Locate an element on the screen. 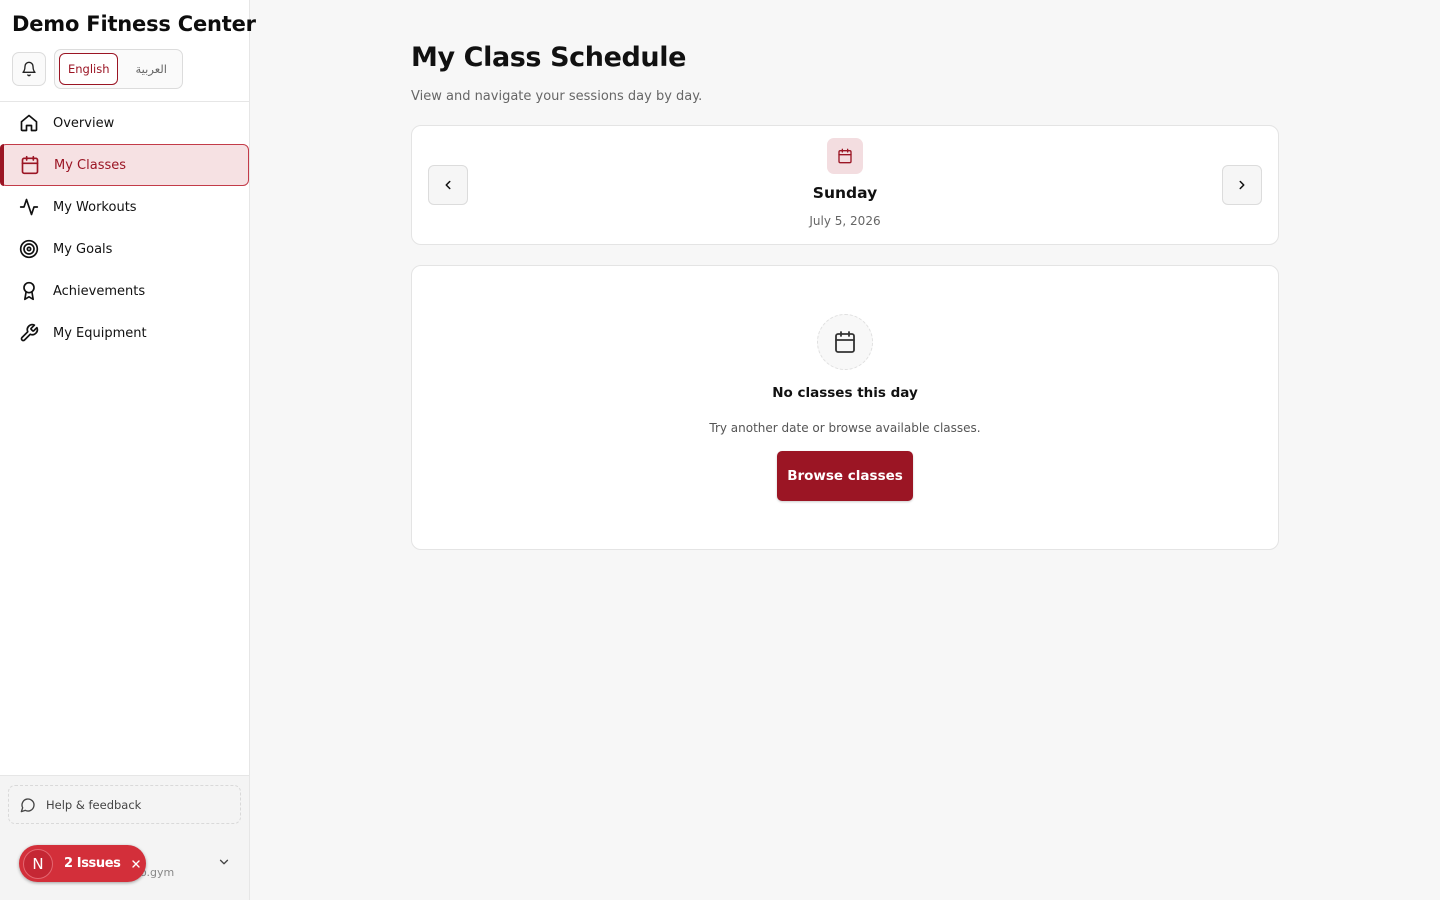 This screenshot has width=1440, height=900. award-icon is located at coordinates (28, 291).